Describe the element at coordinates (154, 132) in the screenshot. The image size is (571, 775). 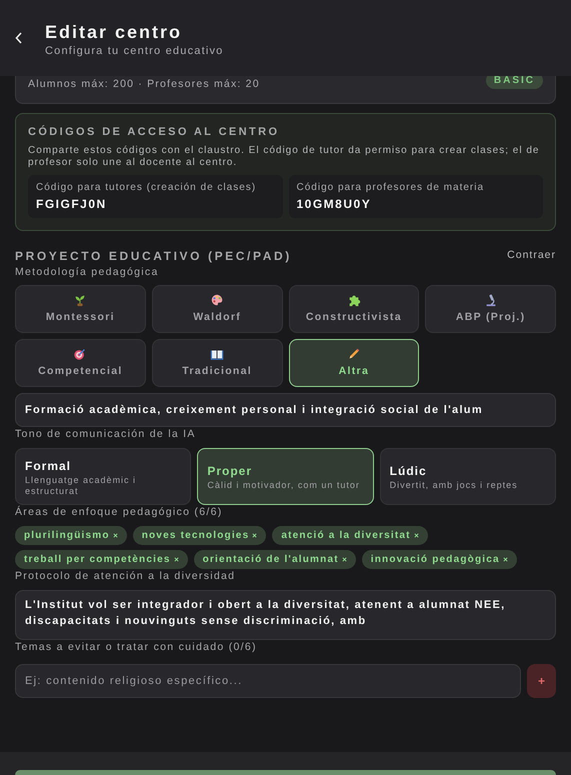
I see `section-title: CÓDIGOS DE ACCESO AL CENTRO` at that location.